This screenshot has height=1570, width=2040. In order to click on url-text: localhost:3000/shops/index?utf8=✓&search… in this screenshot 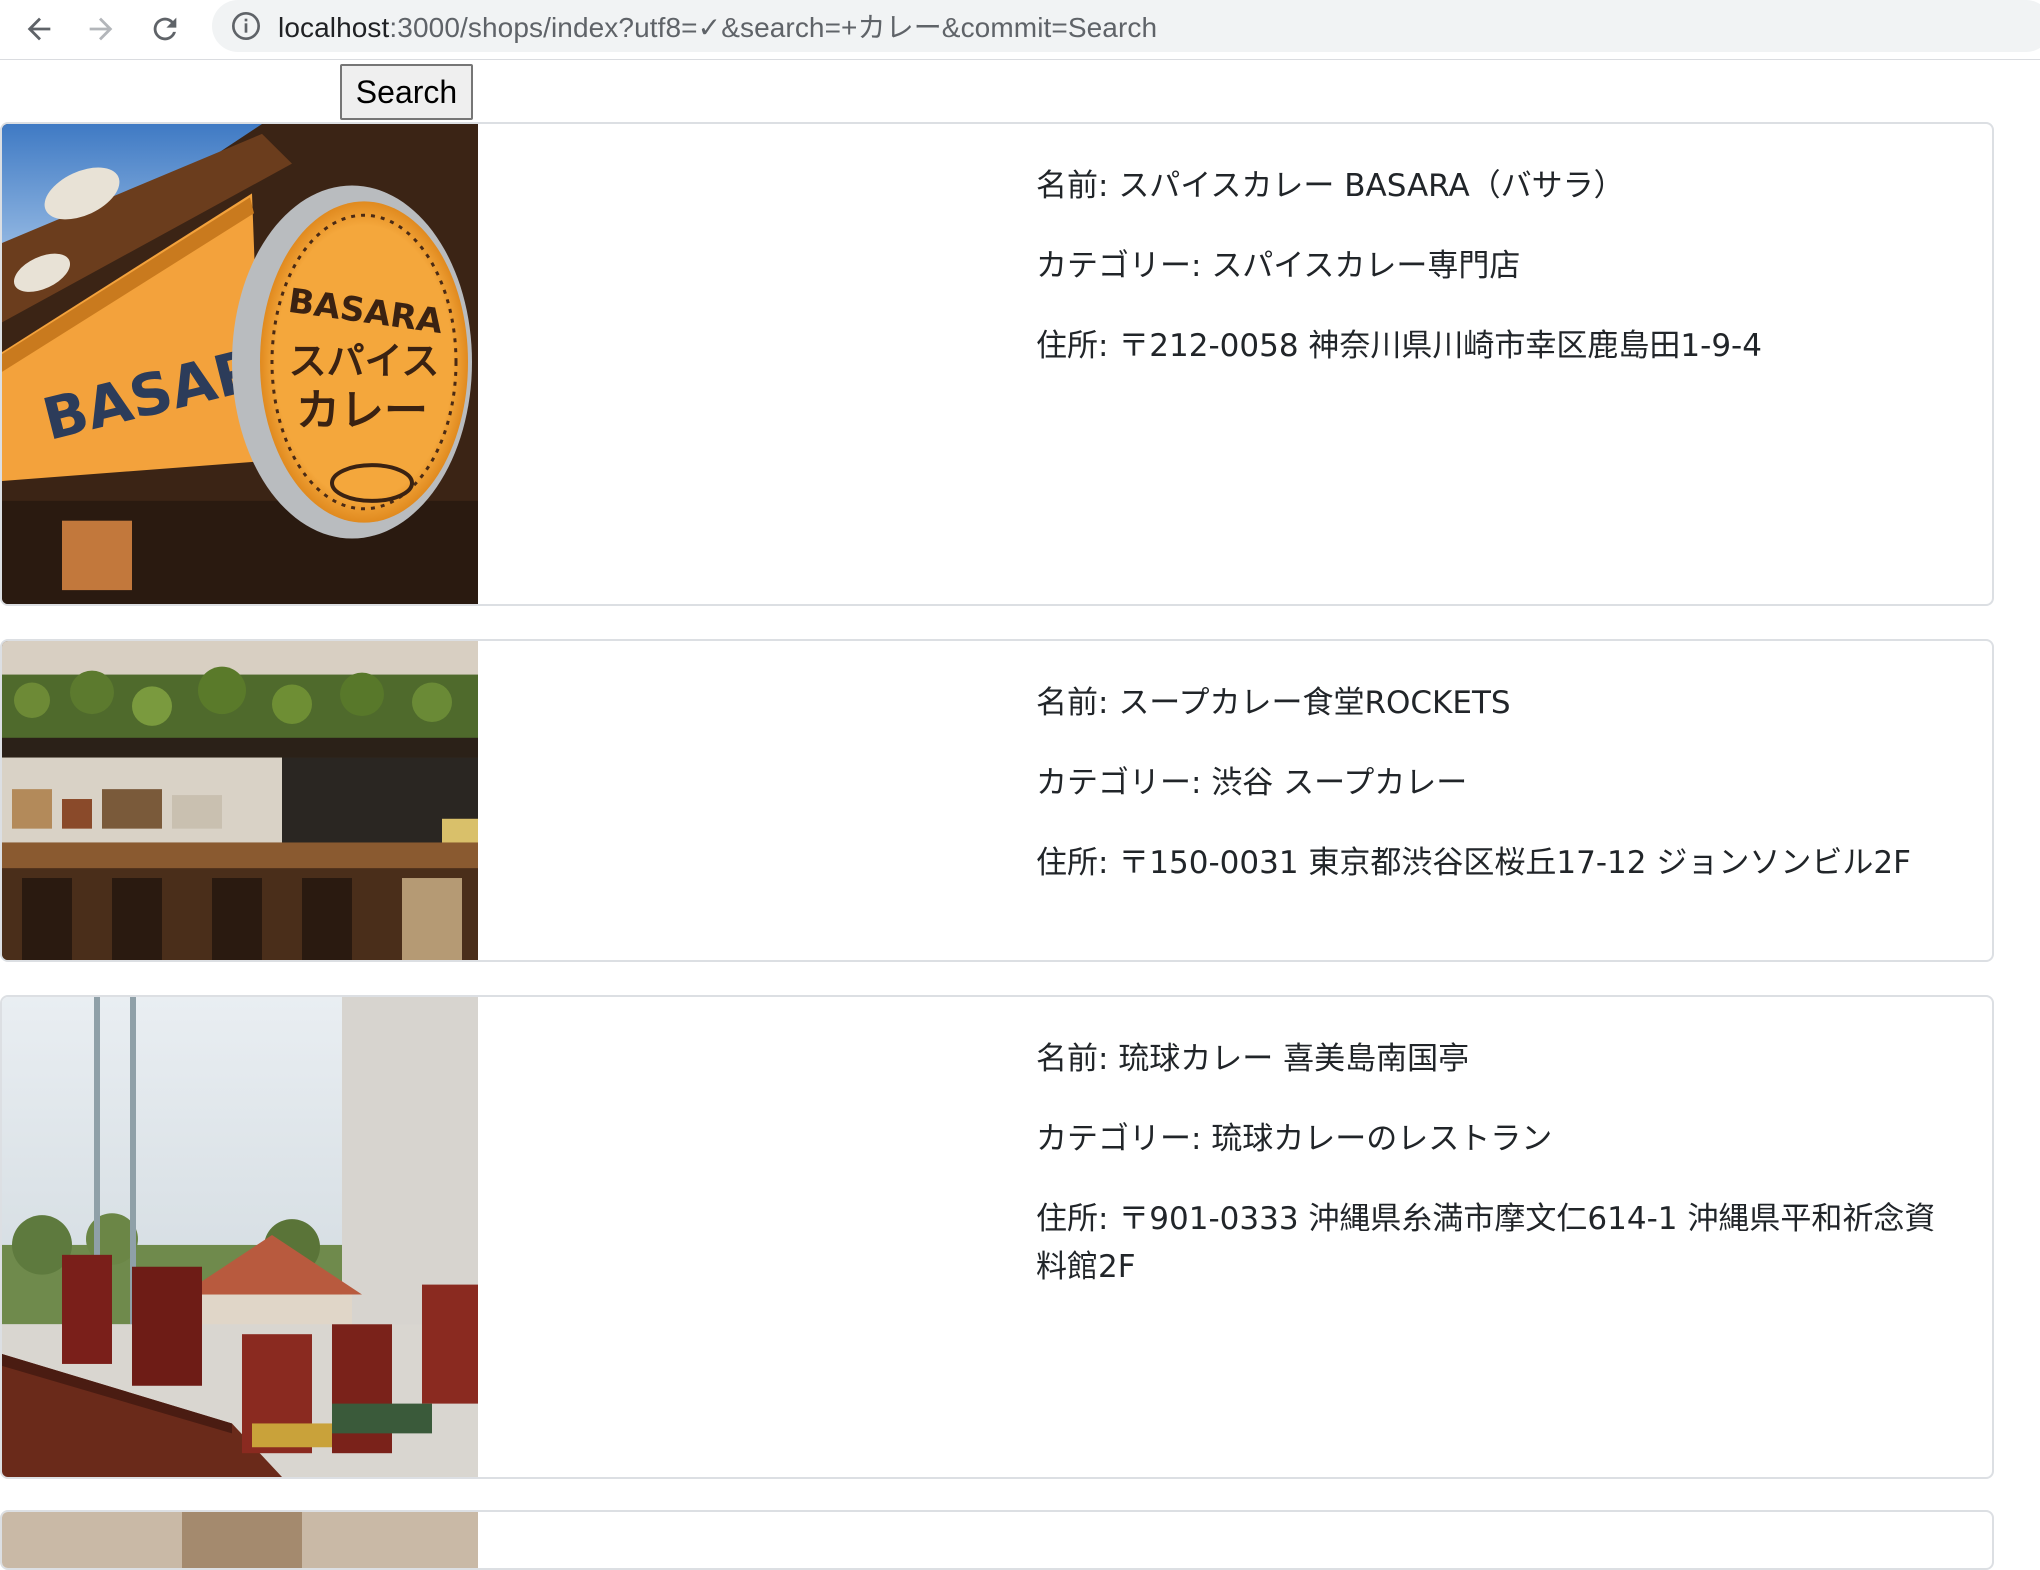, I will do `click(717, 26)`.